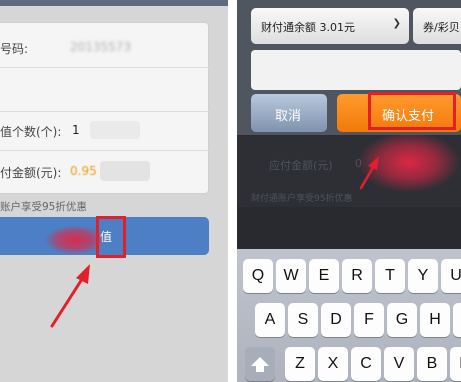 The height and width of the screenshot is (382, 461). I want to click on key-c: C, so click(366, 364).